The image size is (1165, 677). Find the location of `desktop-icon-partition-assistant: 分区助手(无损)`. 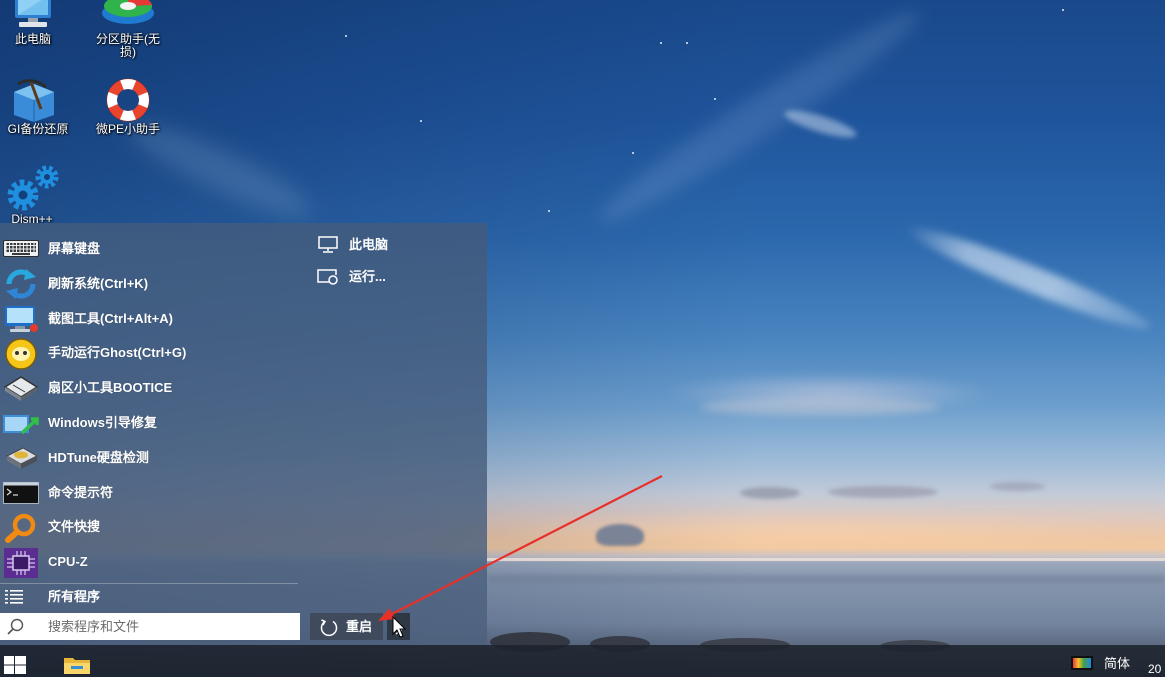

desktop-icon-partition-assistant: 分区助手(无损) is located at coordinates (128, 31).